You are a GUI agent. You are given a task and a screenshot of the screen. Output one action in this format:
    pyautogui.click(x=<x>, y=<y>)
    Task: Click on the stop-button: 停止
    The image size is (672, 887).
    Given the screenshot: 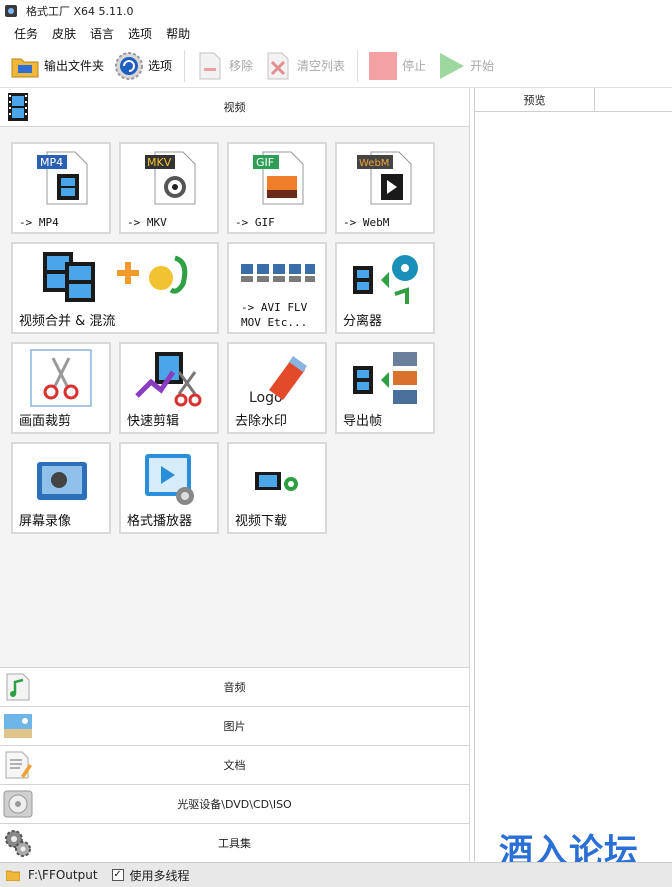 What is the action you would take?
    pyautogui.click(x=397, y=66)
    